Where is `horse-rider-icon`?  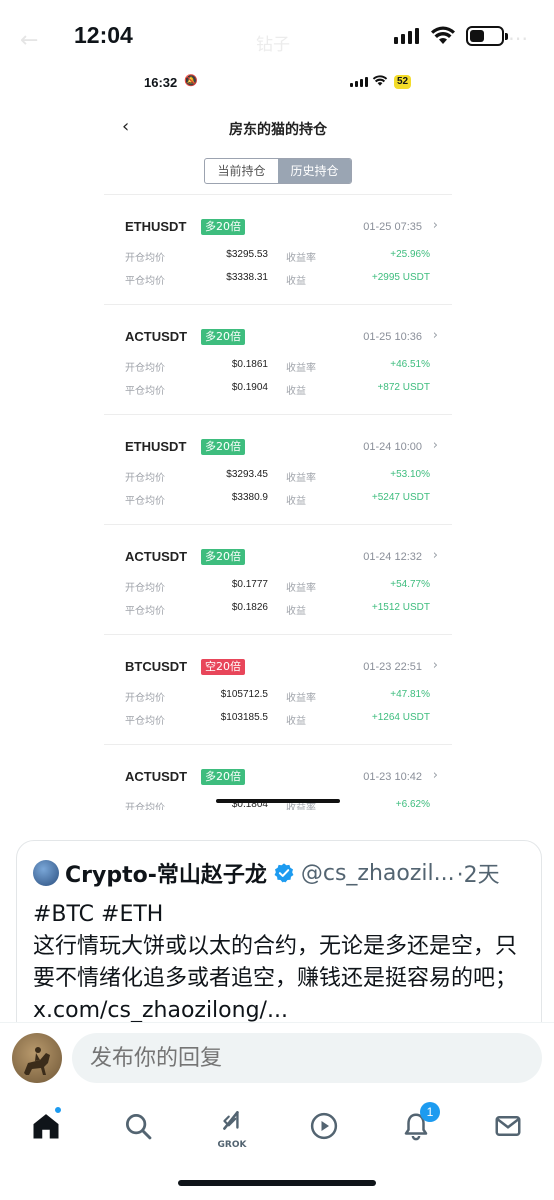
horse-rider-icon is located at coordinates (37, 1061).